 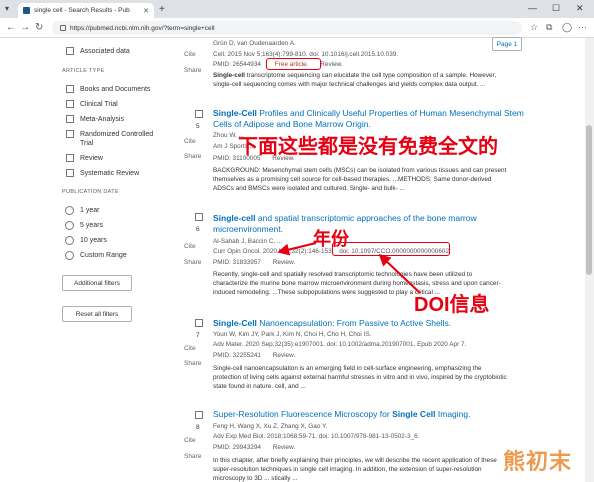 I want to click on doi-arrow, so click(x=399, y=273).